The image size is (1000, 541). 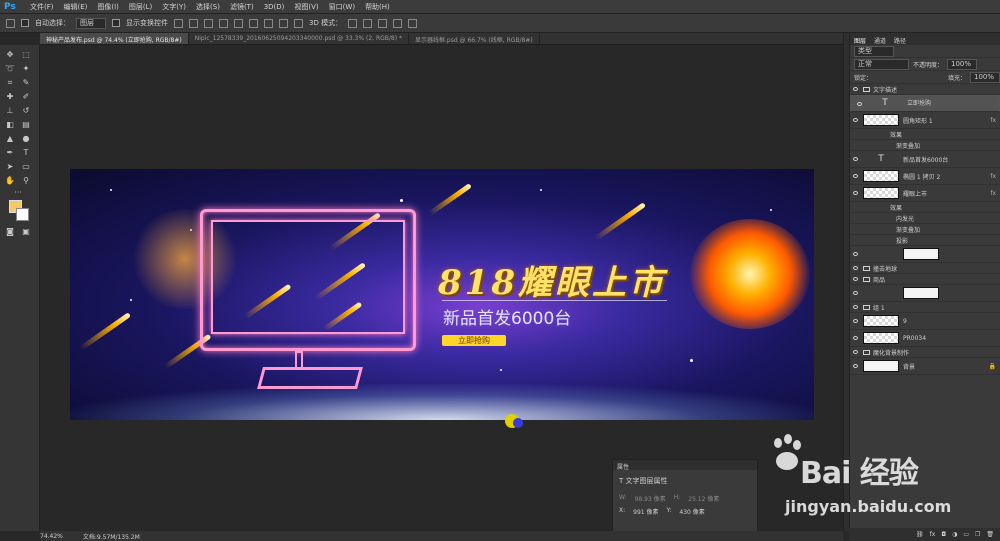 What do you see at coordinates (25, 23) in the screenshot?
I see `auto-select-checkbox` at bounding box center [25, 23].